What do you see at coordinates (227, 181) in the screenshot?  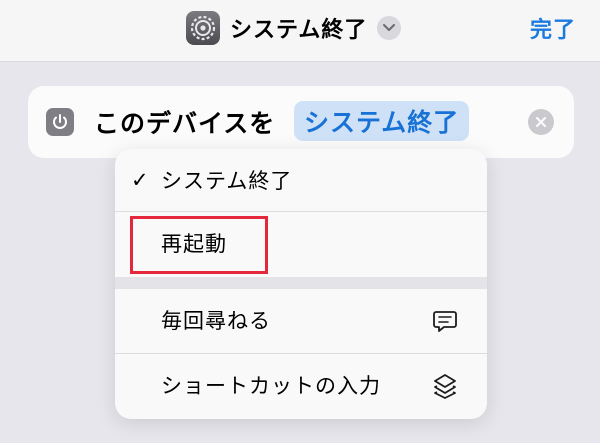 I see `menu-item-label: システム終了` at bounding box center [227, 181].